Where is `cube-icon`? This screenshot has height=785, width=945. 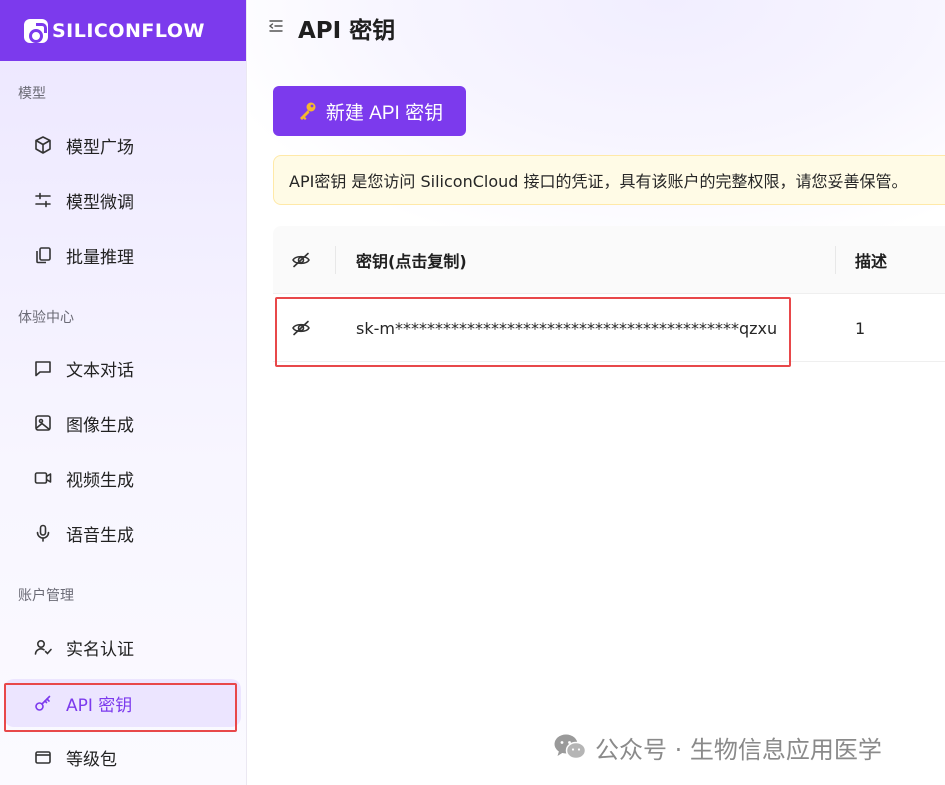
cube-icon is located at coordinates (43, 145).